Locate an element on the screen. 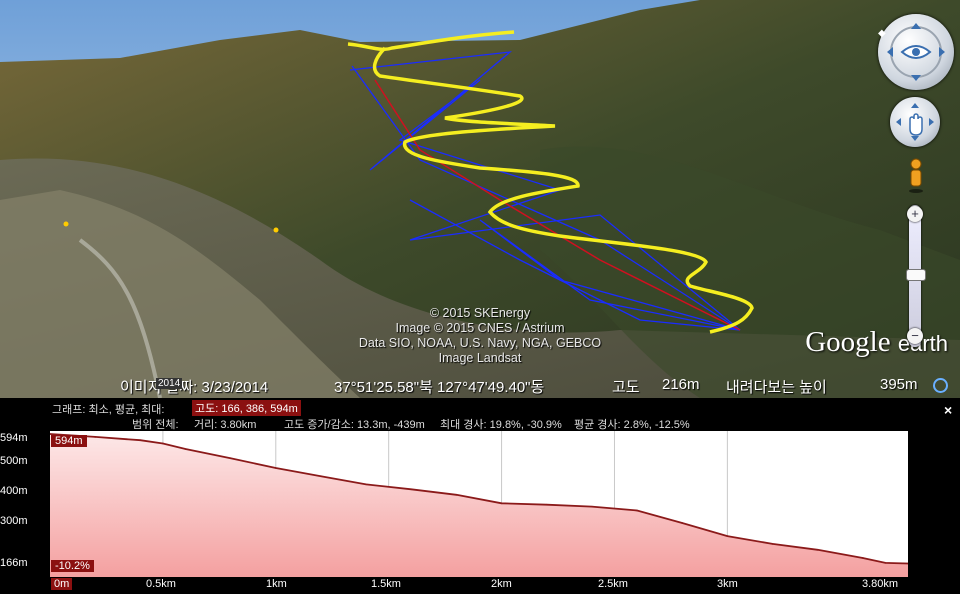 Image resolution: width=960 pixels, height=594 pixels. elevation-stats: 고도: 166, 386, 594m is located at coordinates (246, 408).